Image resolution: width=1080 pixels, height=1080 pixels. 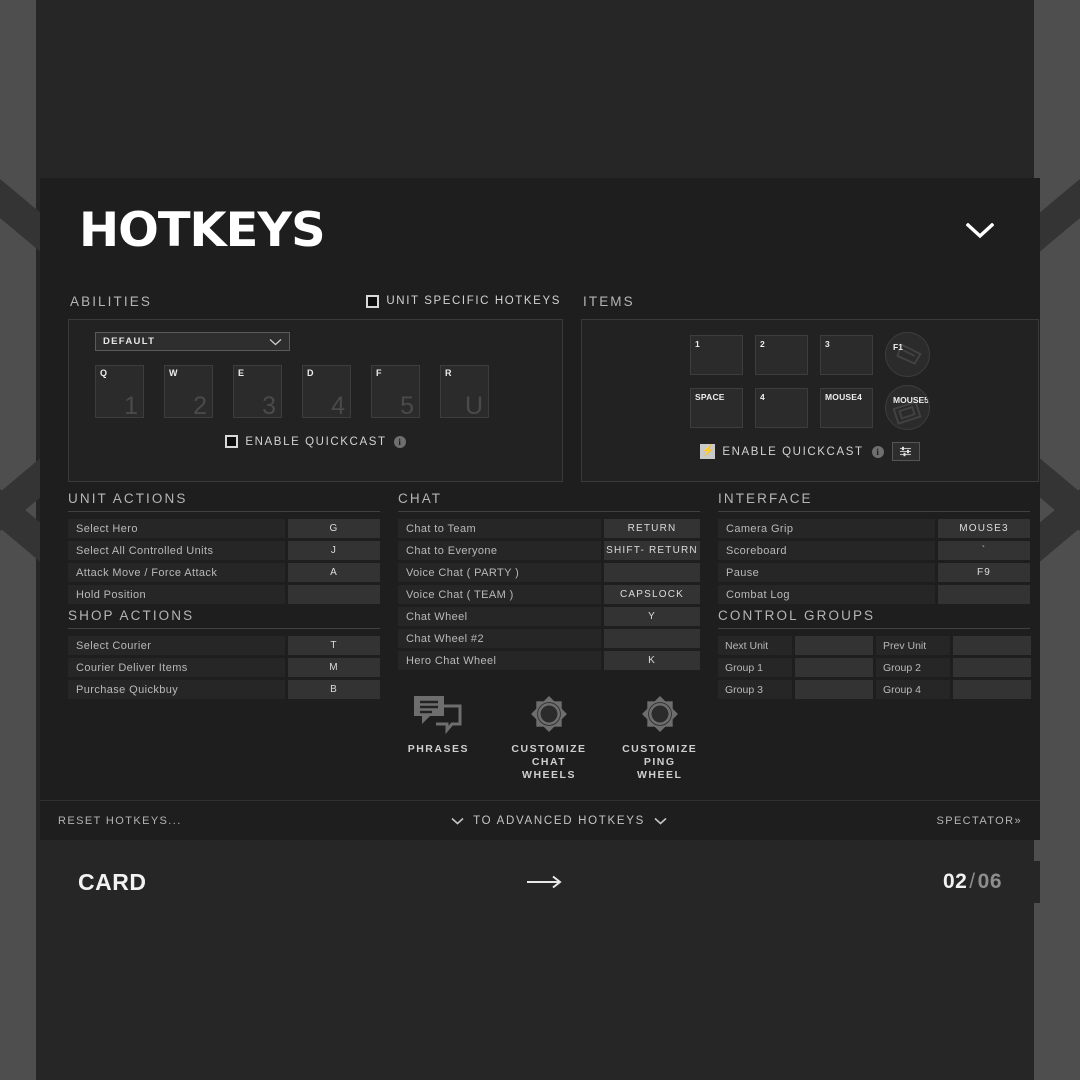 I want to click on binding-name: Chat to Team, so click(x=499, y=528).